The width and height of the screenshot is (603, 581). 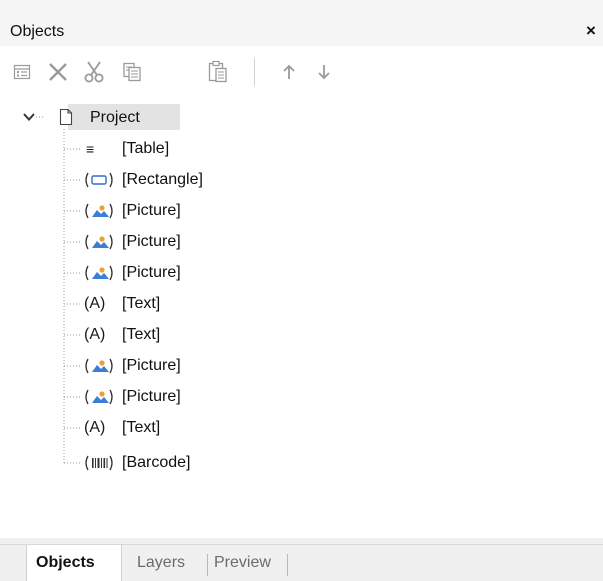 I want to click on move-up-button, so click(x=289, y=72).